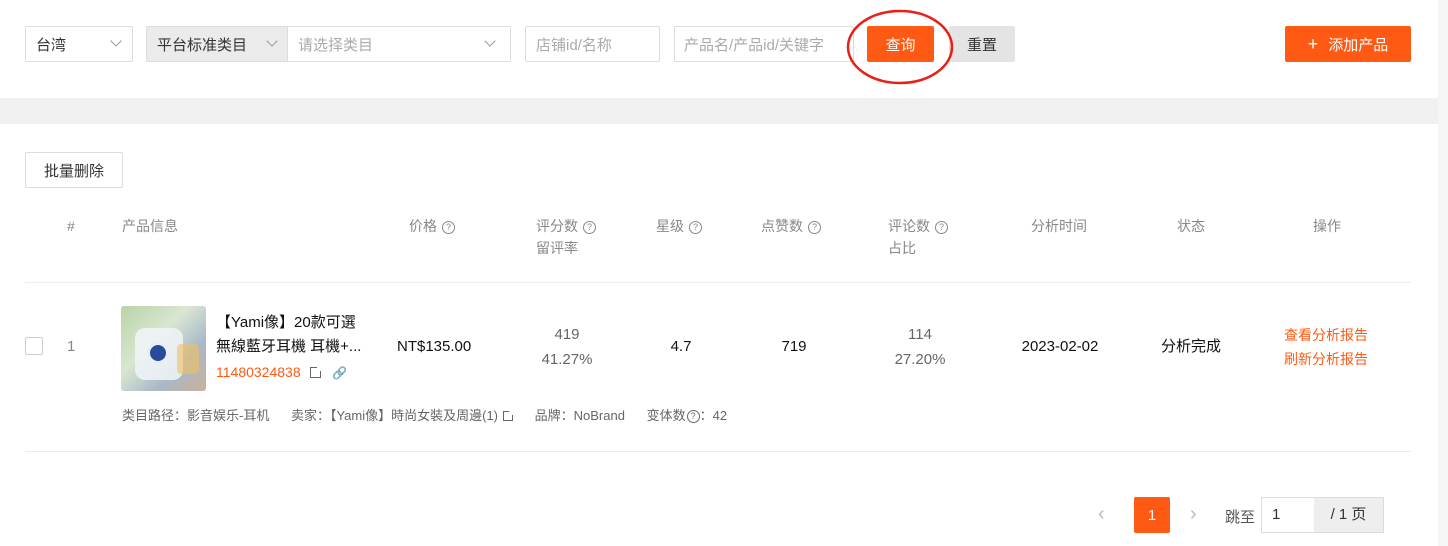  What do you see at coordinates (900, 47) in the screenshot?
I see `annotation-circle` at bounding box center [900, 47].